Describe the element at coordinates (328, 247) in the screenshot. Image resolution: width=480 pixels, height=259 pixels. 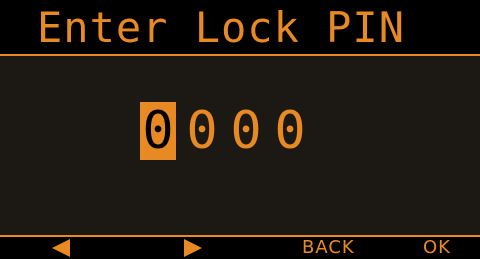
I see `back-button: BACK` at that location.